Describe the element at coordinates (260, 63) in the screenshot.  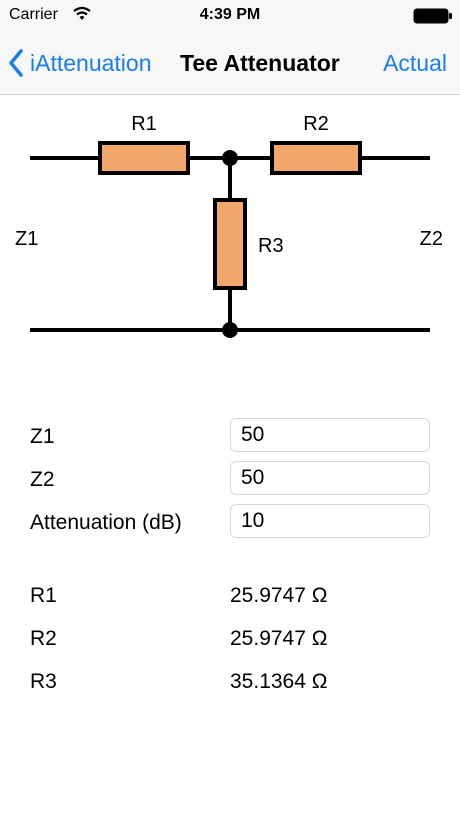
I see `page-title: Tee Attenuator` at that location.